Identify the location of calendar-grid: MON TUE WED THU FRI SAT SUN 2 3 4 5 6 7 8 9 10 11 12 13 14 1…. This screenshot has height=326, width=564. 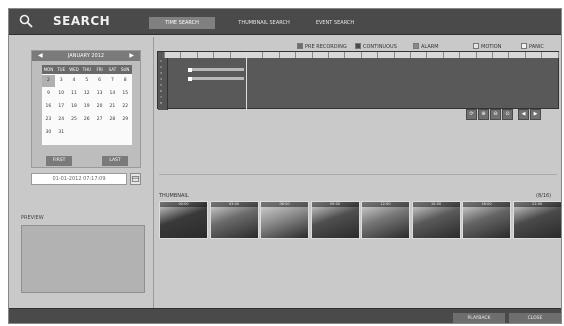
(87, 105).